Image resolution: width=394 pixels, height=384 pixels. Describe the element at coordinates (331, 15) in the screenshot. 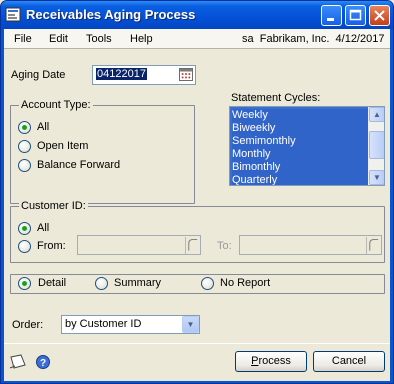

I see `minimize-button` at that location.